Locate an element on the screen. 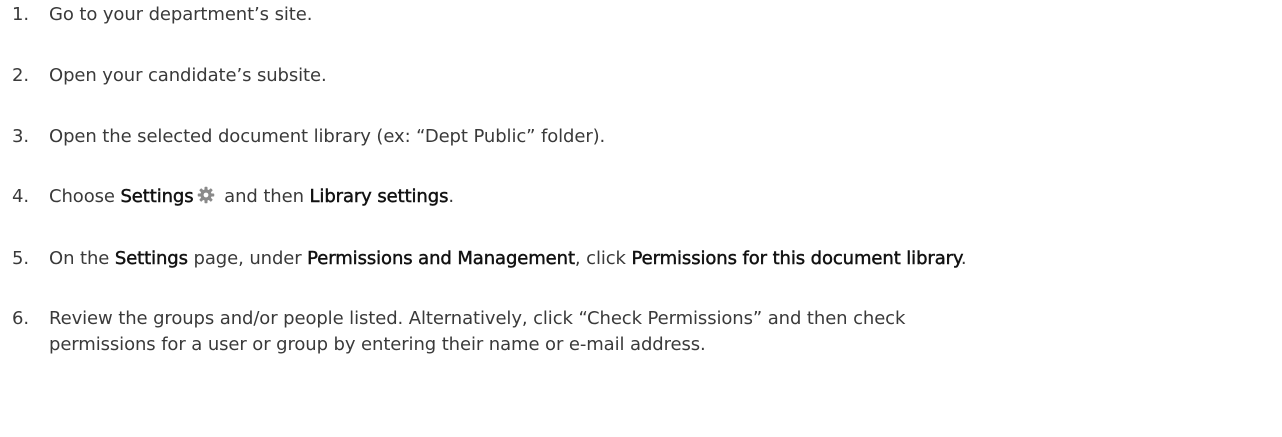 Image resolution: width=1282 pixels, height=437 pixels. step-text-prefix: Choose is located at coordinates (85, 196).